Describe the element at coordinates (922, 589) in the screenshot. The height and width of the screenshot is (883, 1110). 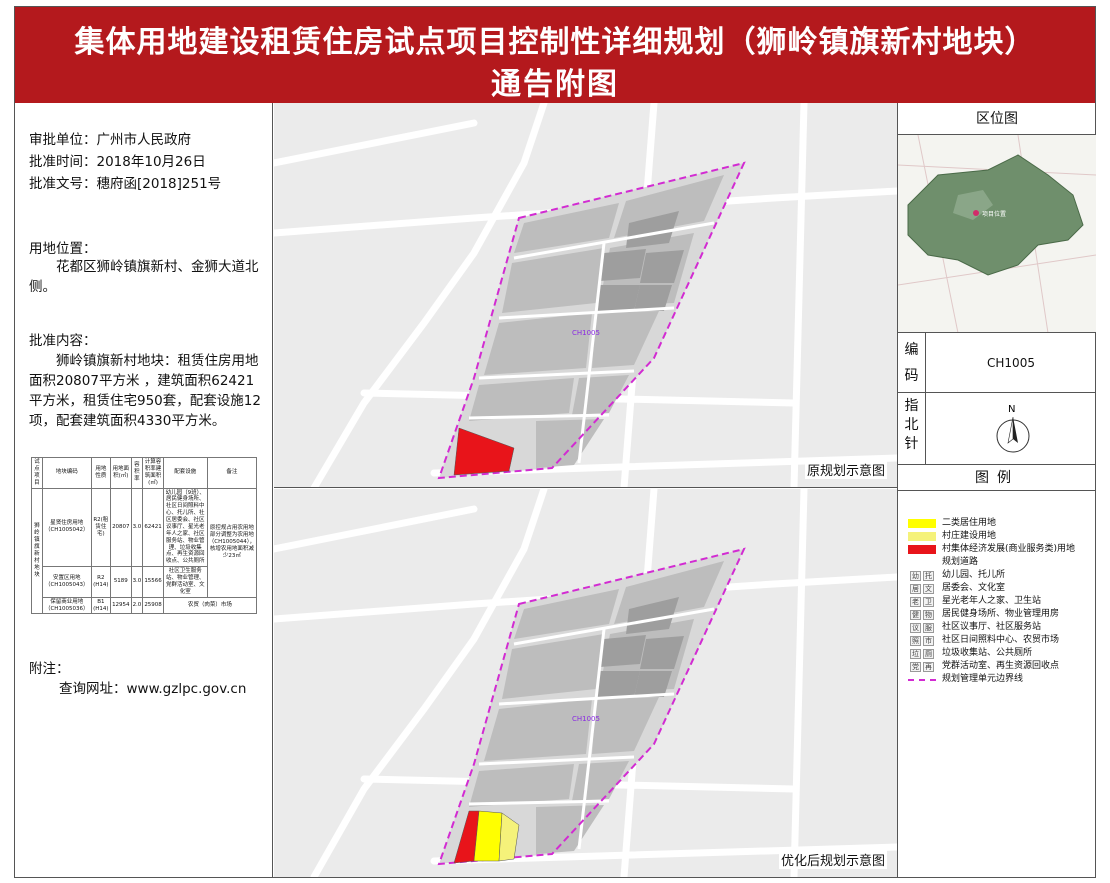
I see `committee-icon: 居文` at that location.